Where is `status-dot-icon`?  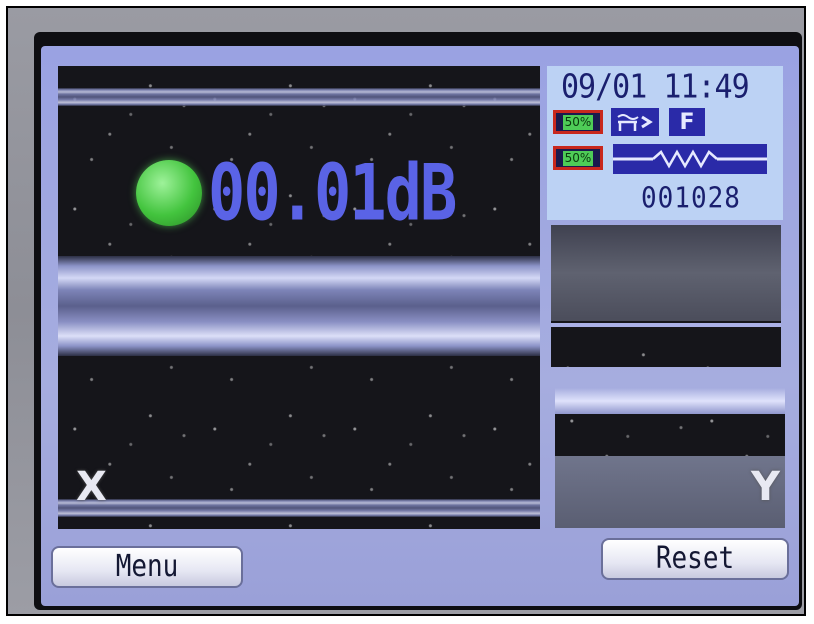 status-dot-icon is located at coordinates (169, 192).